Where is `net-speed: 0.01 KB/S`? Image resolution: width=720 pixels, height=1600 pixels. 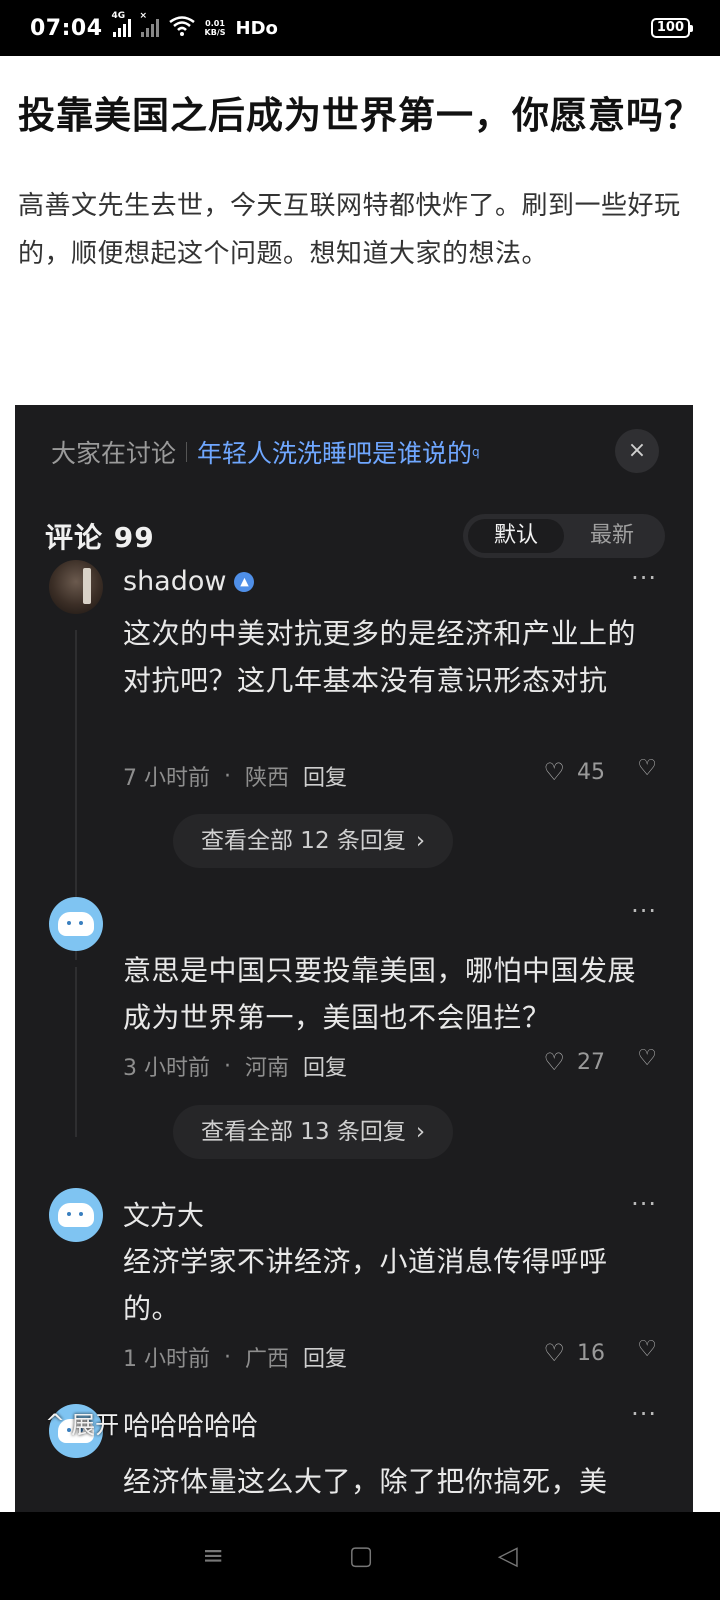 net-speed: 0.01 KB/S is located at coordinates (215, 28).